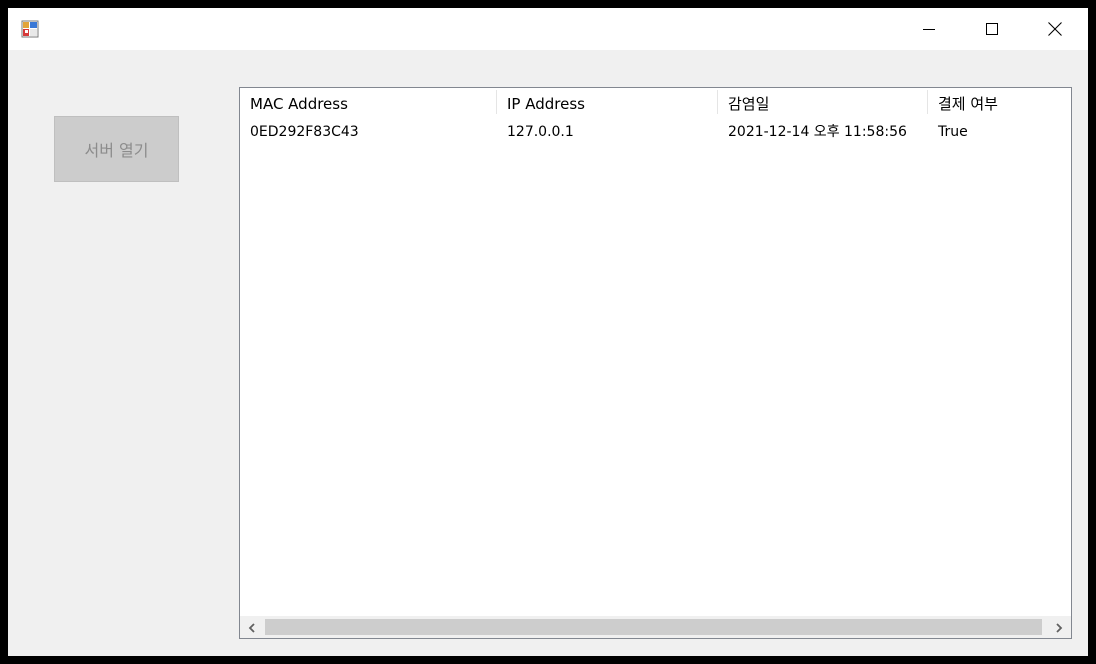 The image size is (1096, 664). What do you see at coordinates (953, 132) in the screenshot?
I see `cell-payment-status: True` at bounding box center [953, 132].